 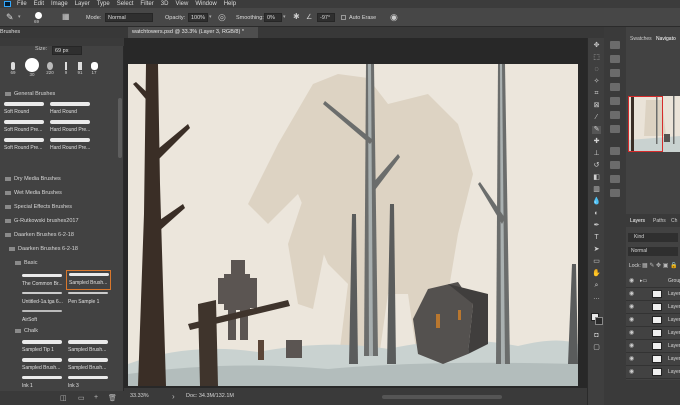 What do you see at coordinates (284, 17) in the screenshot?
I see `smoothing-dropdown-icon: ▾` at bounding box center [284, 17].